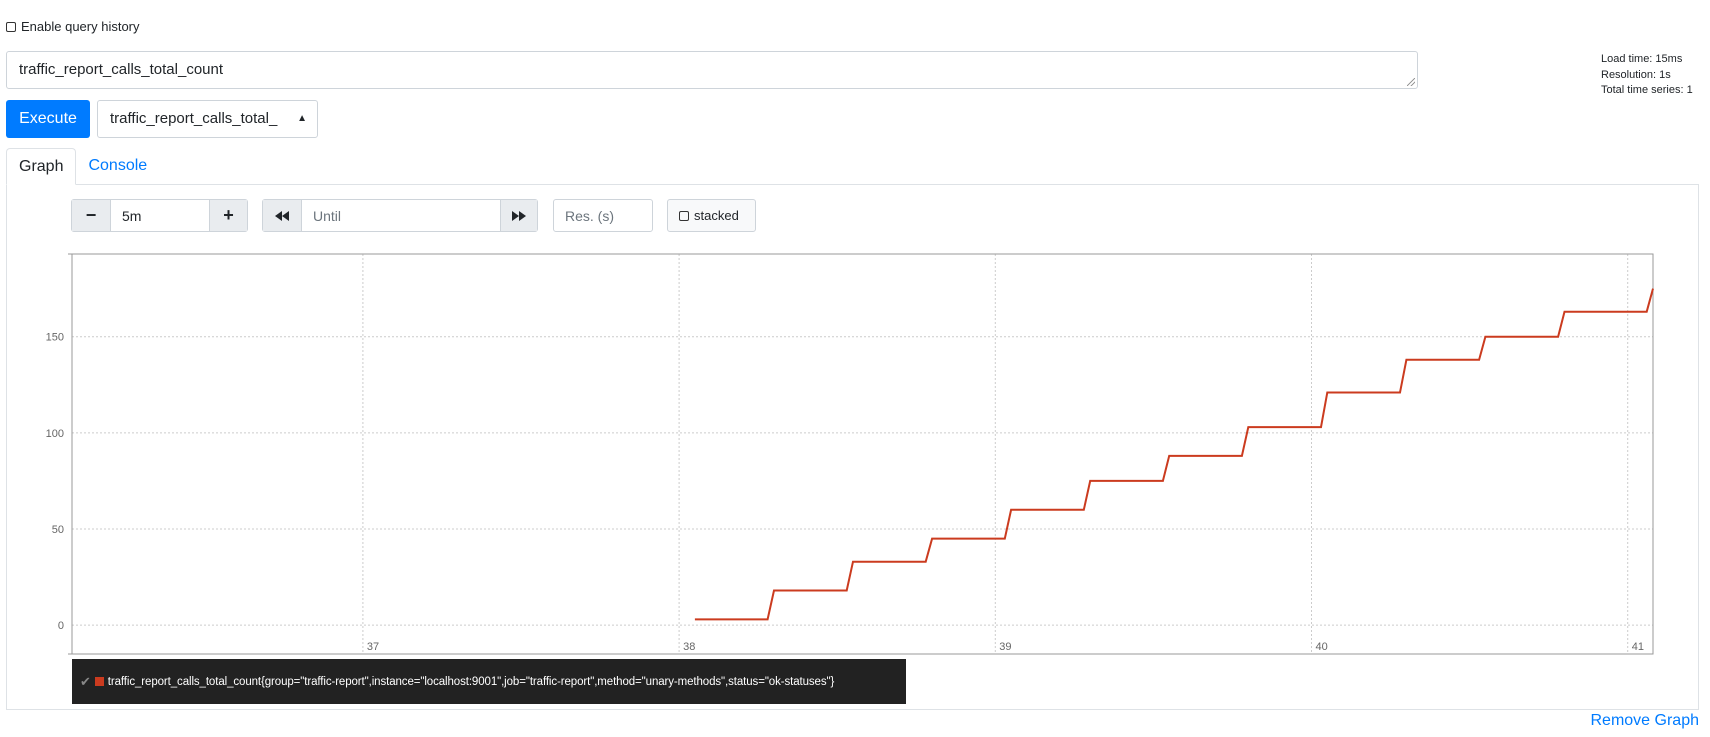 This screenshot has width=1710, height=737. Describe the element at coordinates (99, 681) in the screenshot. I see `series-color-swatch` at that location.